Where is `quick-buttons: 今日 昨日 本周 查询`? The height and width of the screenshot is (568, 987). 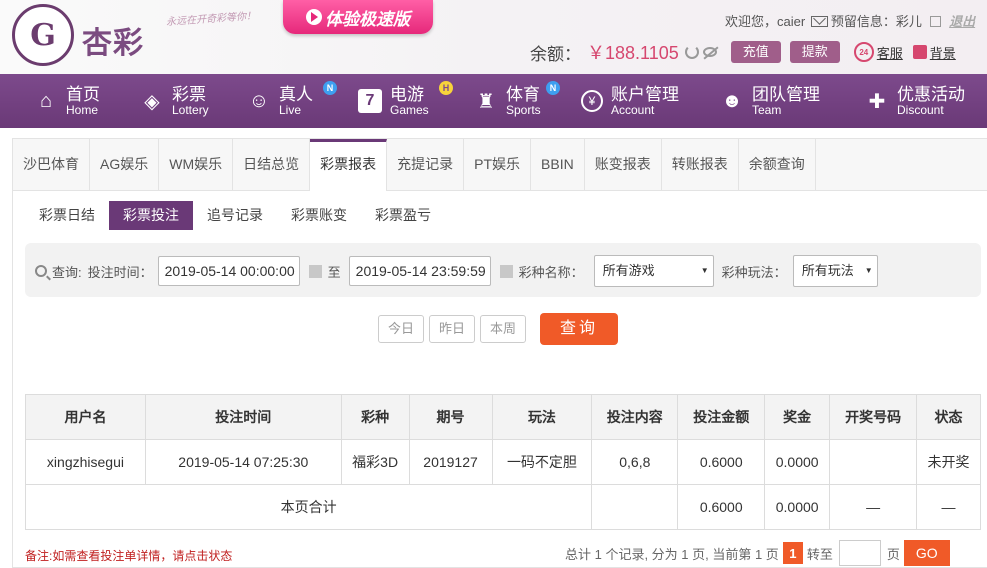
quick-buttons: 今日 昨日 本周 查询 is located at coordinates (498, 329).